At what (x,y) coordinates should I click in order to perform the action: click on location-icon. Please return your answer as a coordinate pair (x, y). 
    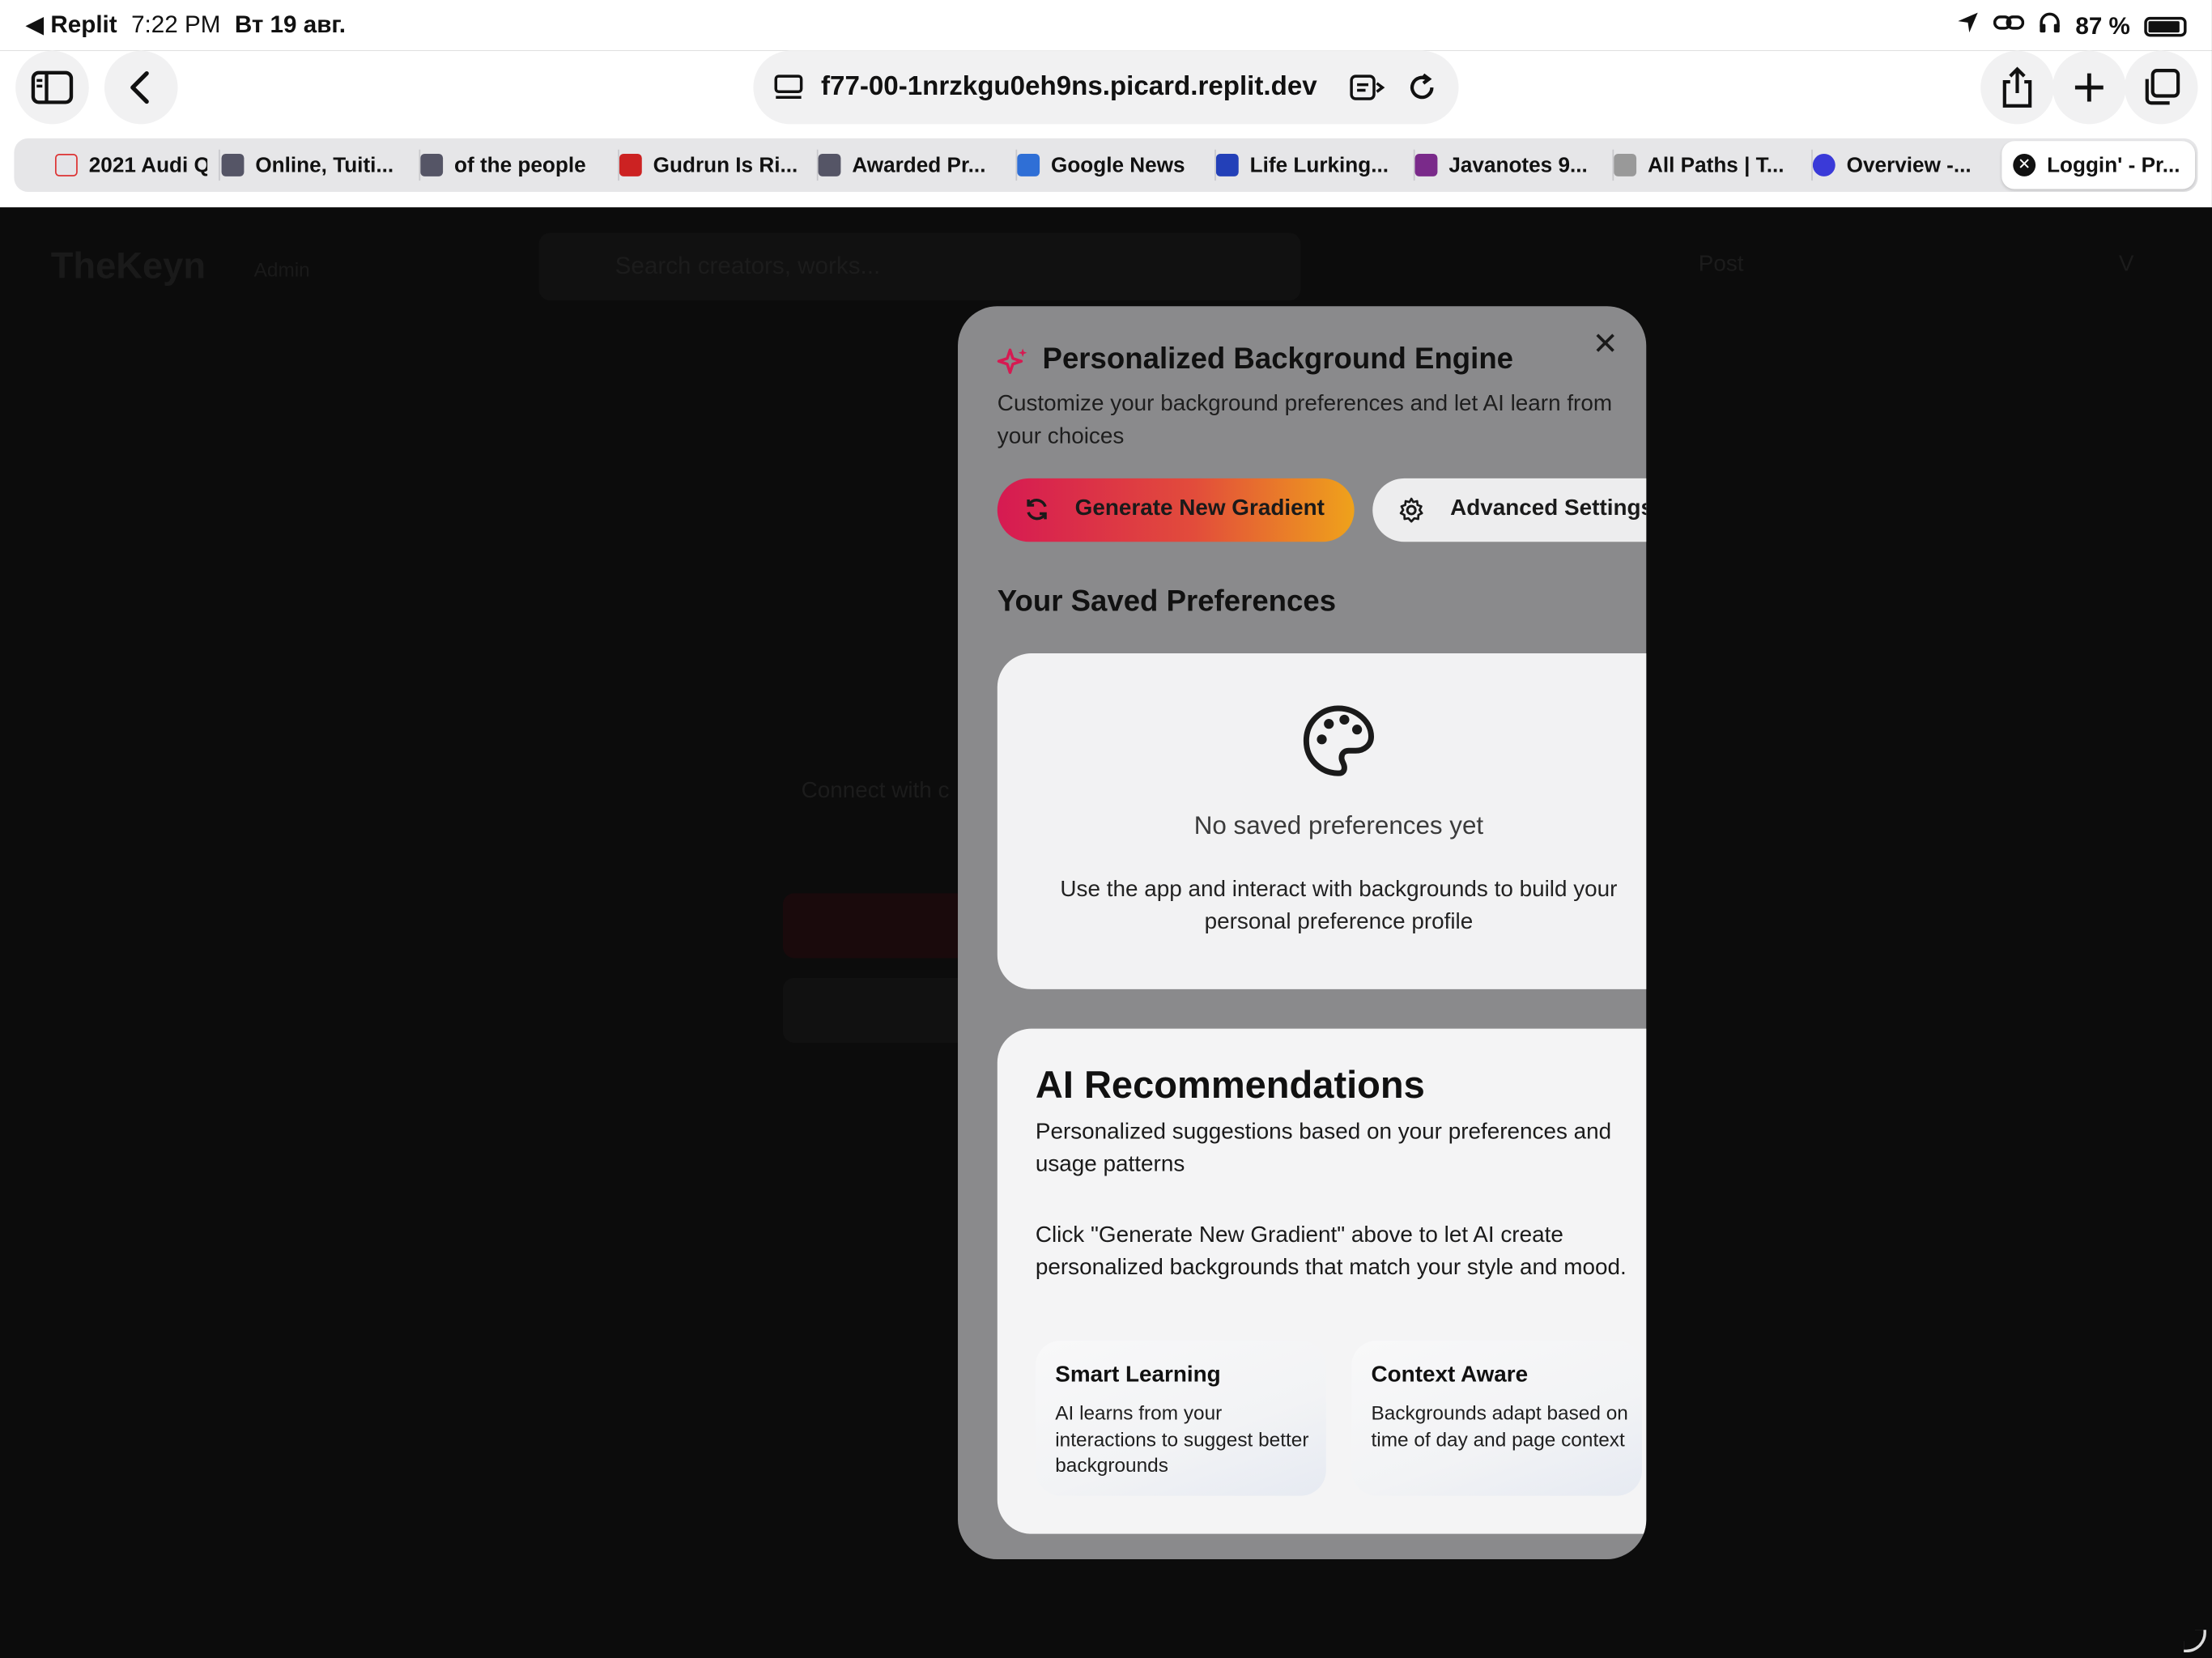
    Looking at the image, I should click on (1968, 26).